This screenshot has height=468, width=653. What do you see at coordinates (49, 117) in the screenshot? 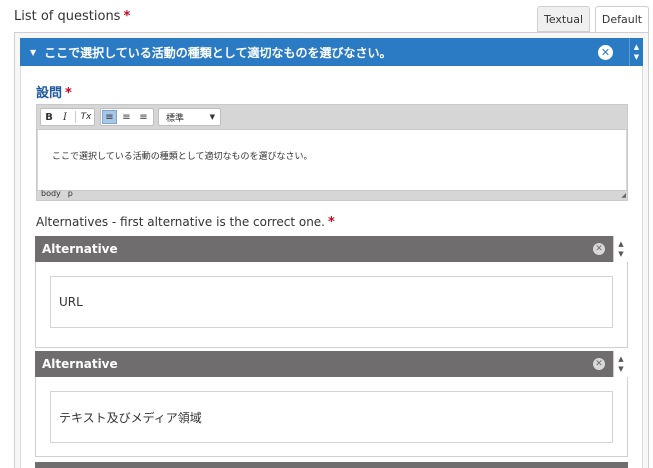
I see `bold-button: B` at bounding box center [49, 117].